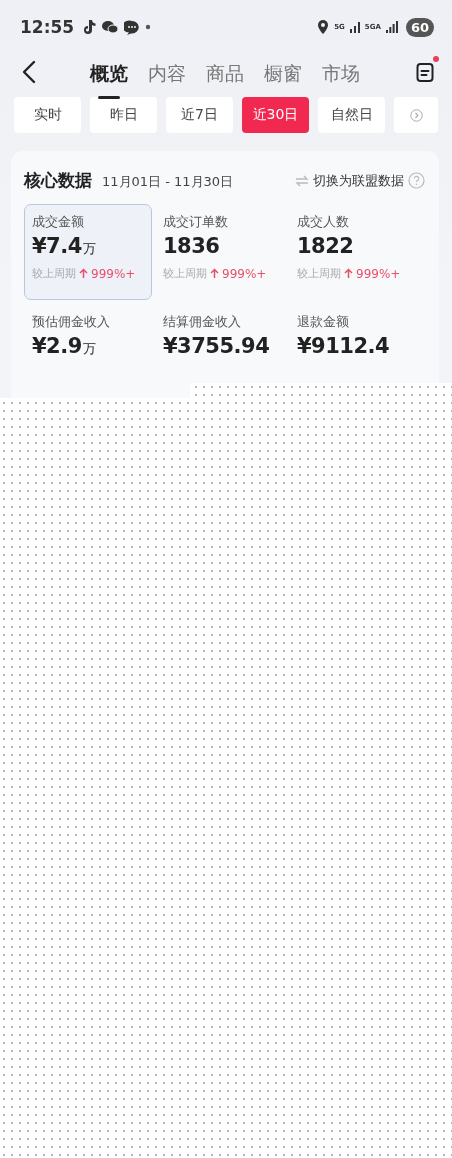 This screenshot has height=1158, width=452. What do you see at coordinates (283, 78) in the screenshot?
I see `tab: 橱窗` at bounding box center [283, 78].